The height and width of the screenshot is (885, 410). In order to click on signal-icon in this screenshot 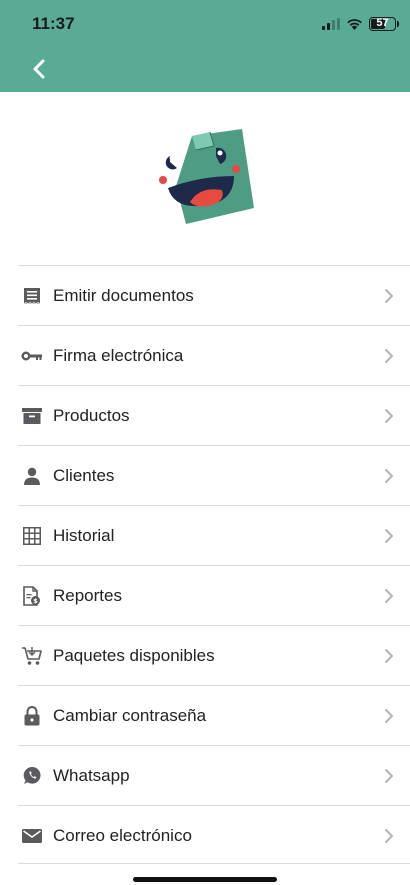, I will do `click(331, 24)`.